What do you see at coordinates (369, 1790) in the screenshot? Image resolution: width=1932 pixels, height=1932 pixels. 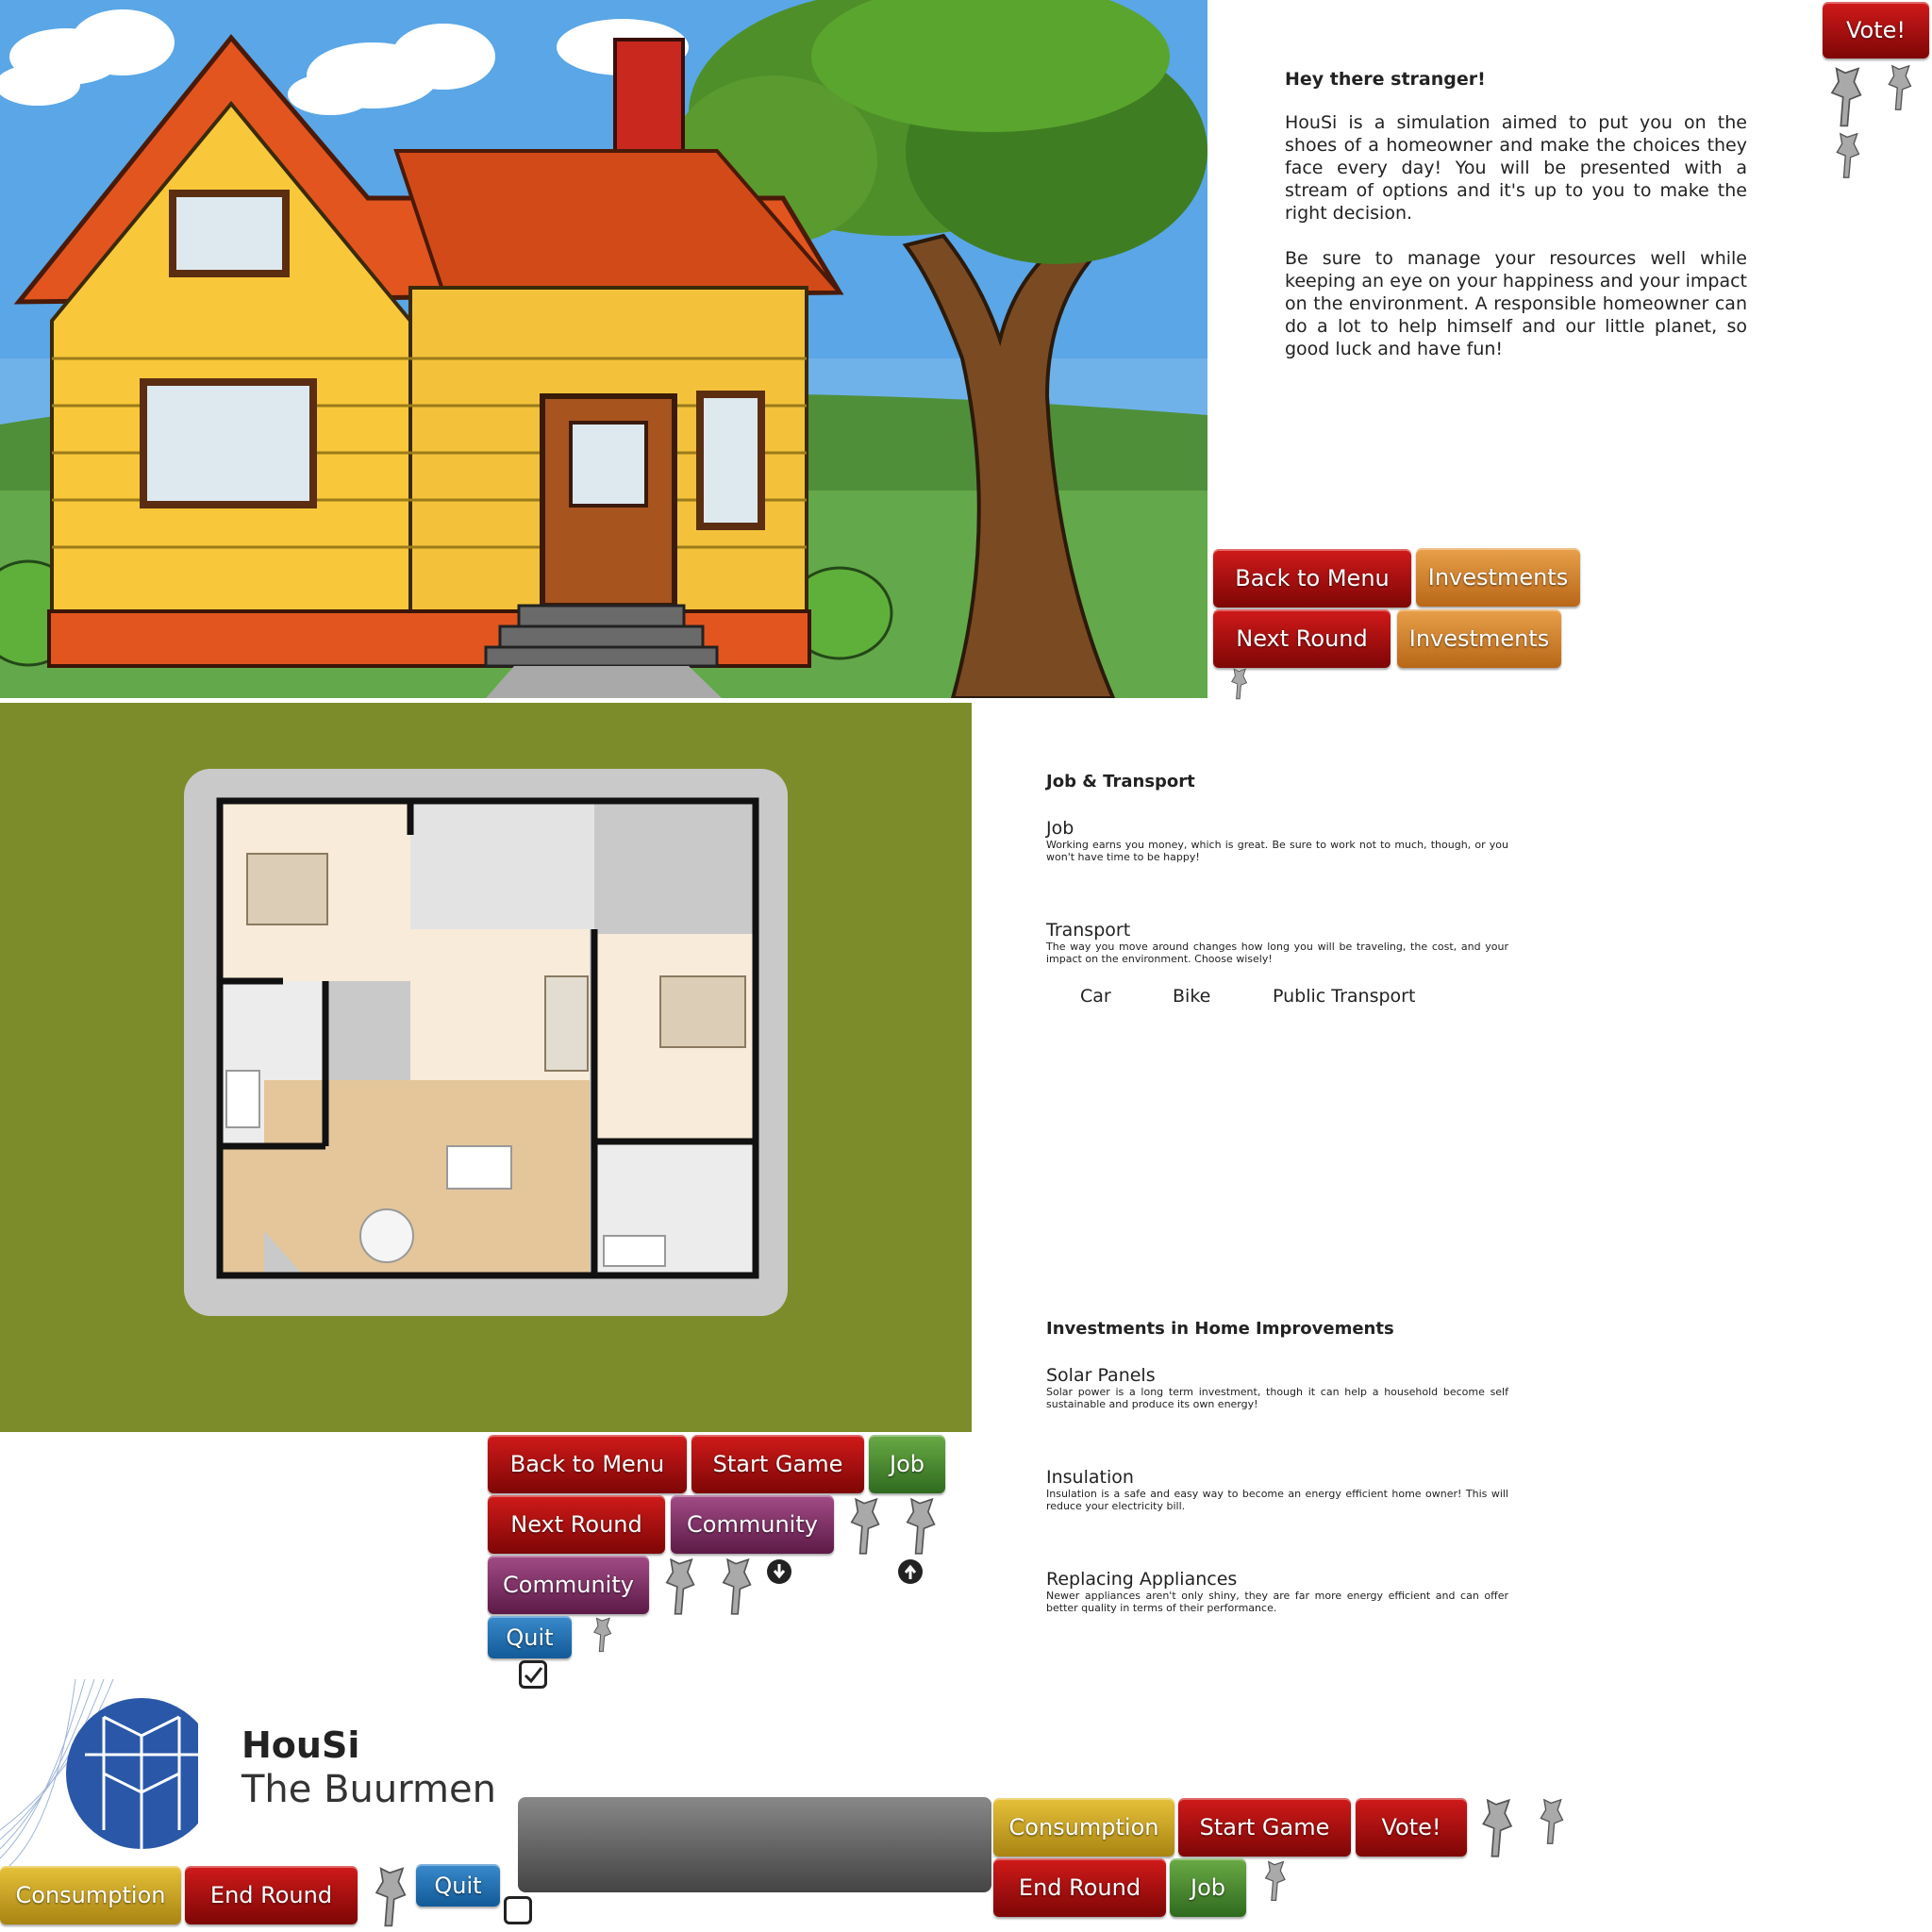 I see `app-subtitle: The Buurmen` at bounding box center [369, 1790].